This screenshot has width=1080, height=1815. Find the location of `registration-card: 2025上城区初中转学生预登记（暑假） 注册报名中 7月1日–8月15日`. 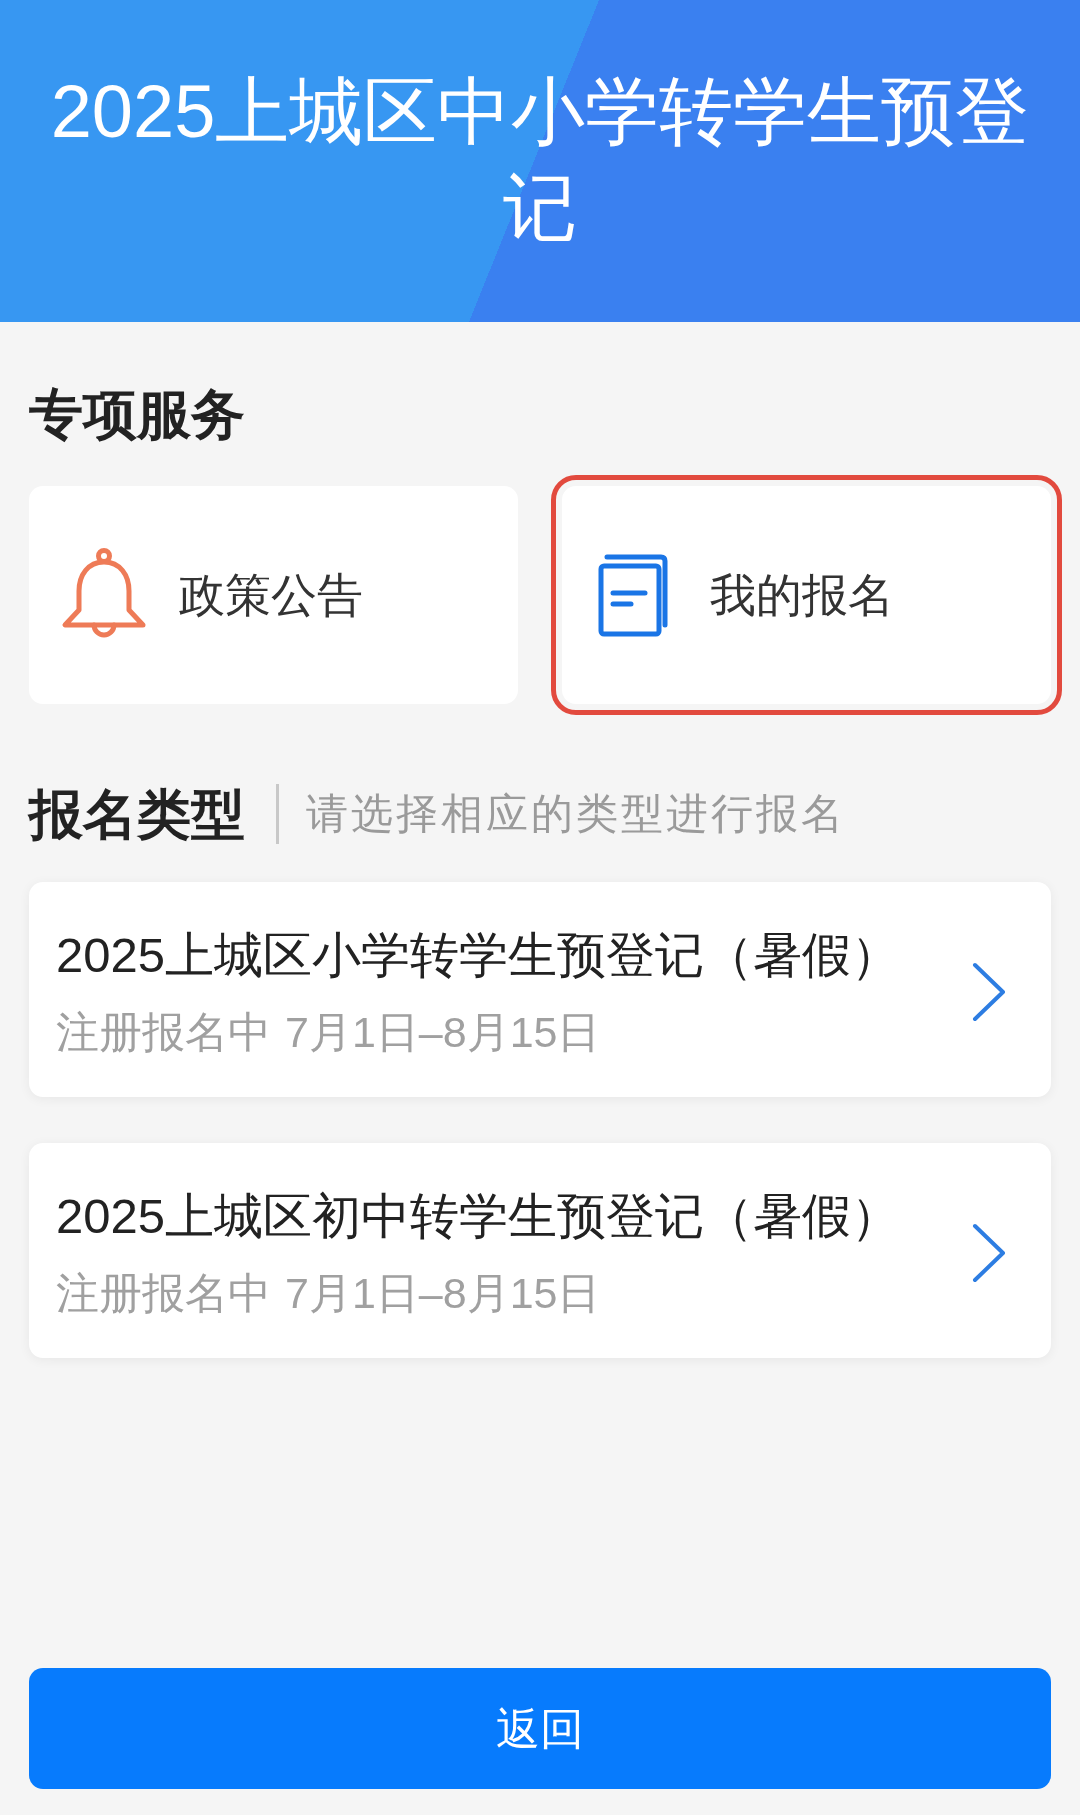

registration-card: 2025上城区初中转学生预登记（暑假） 注册报名中 7月1日–8月15日 is located at coordinates (540, 1250).